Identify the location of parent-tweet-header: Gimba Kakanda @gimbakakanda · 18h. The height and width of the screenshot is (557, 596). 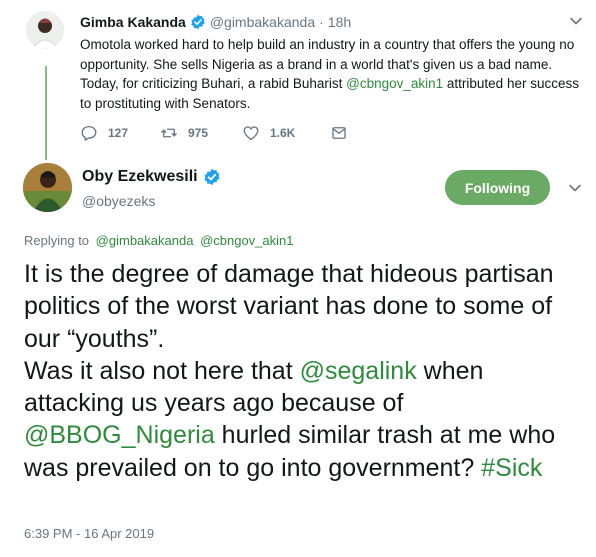
(332, 22).